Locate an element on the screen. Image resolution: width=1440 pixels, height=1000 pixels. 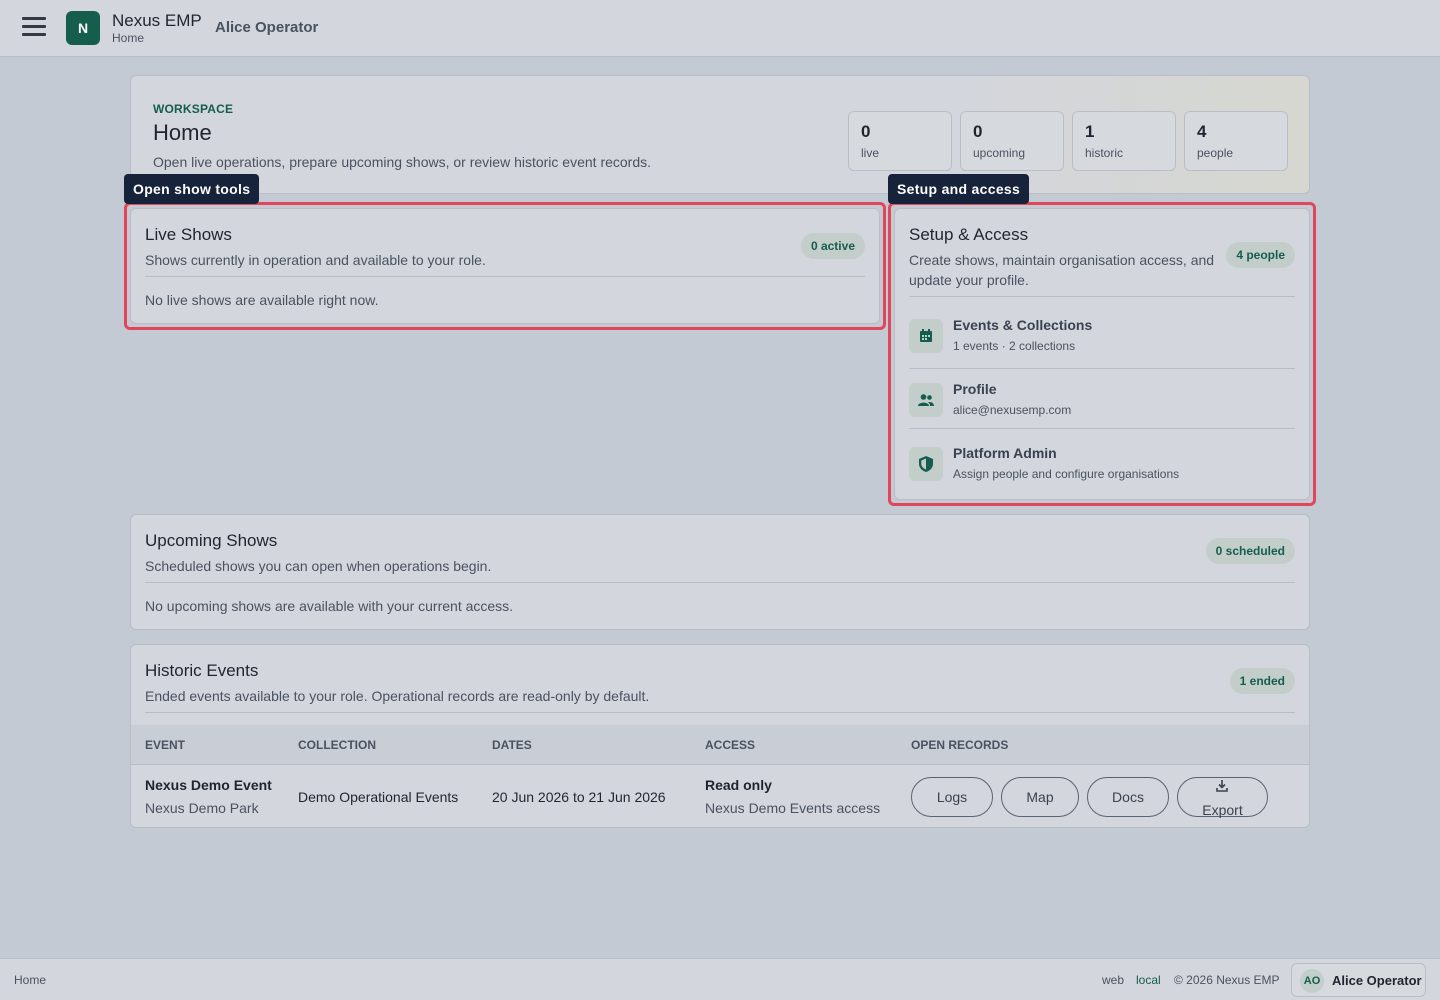
copyright: © 2026 Nexus EMP is located at coordinates (1227, 980).